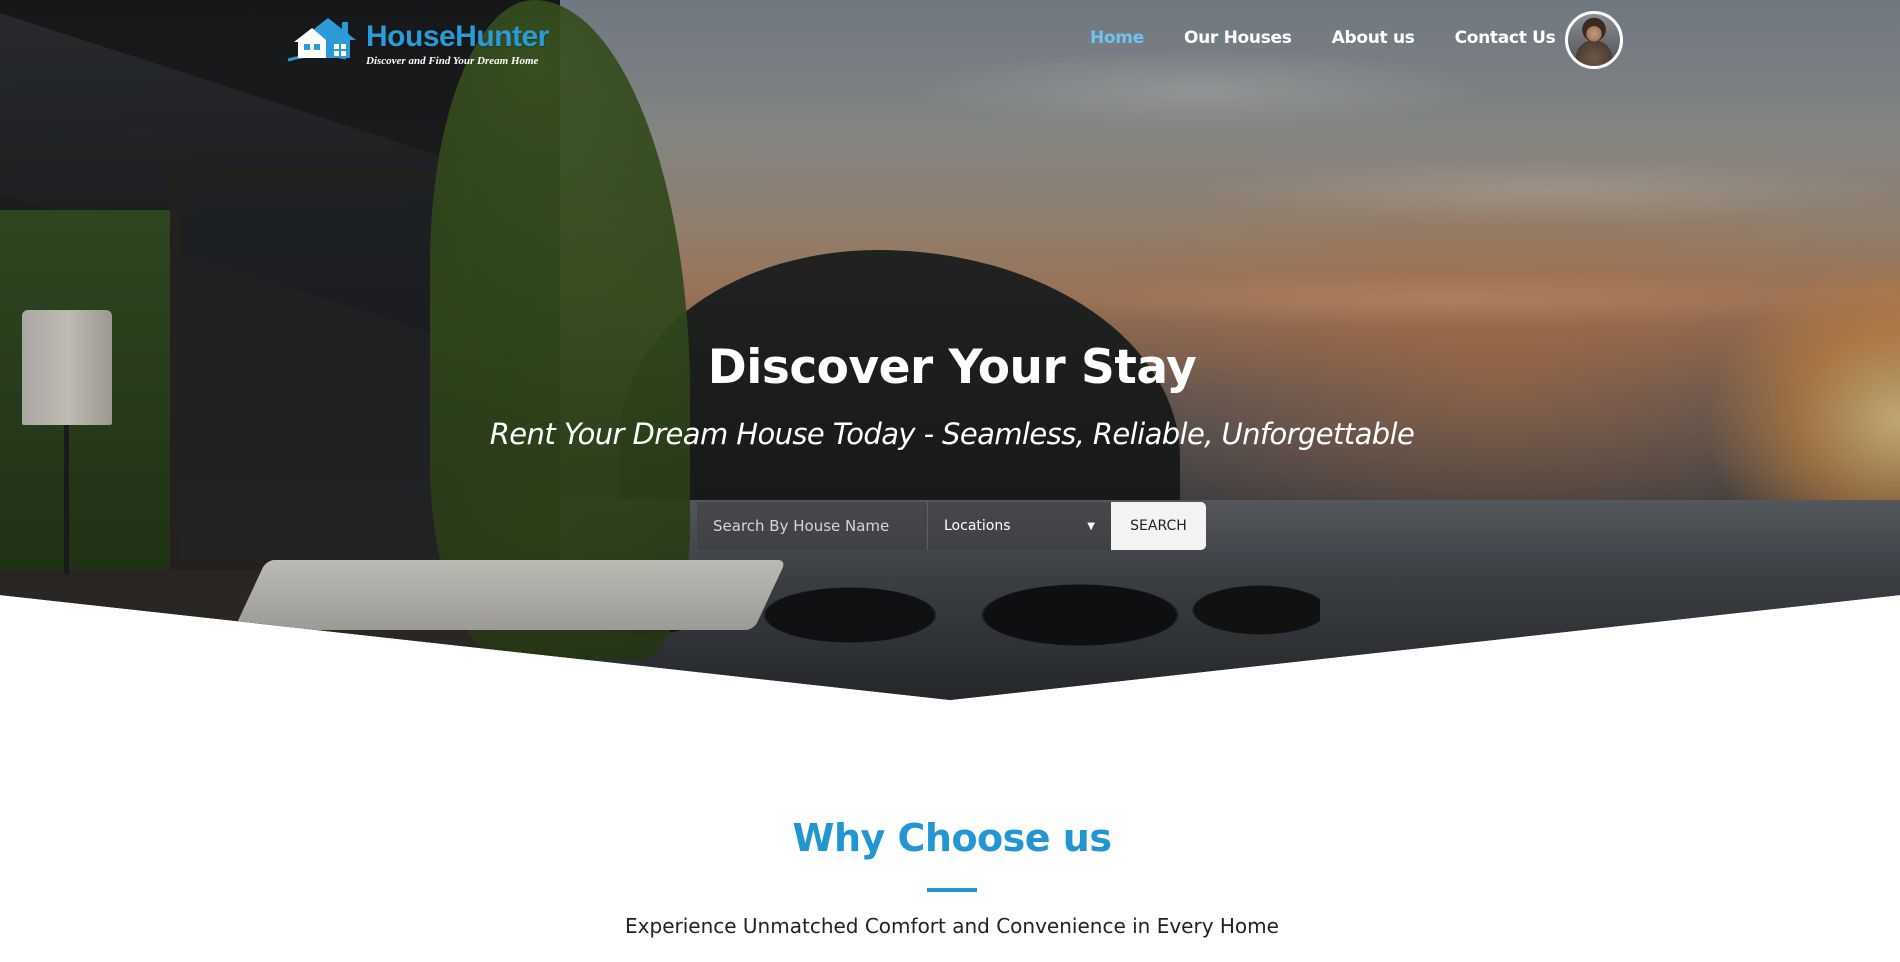  I want to click on nav-about-us: About us, so click(1373, 38).